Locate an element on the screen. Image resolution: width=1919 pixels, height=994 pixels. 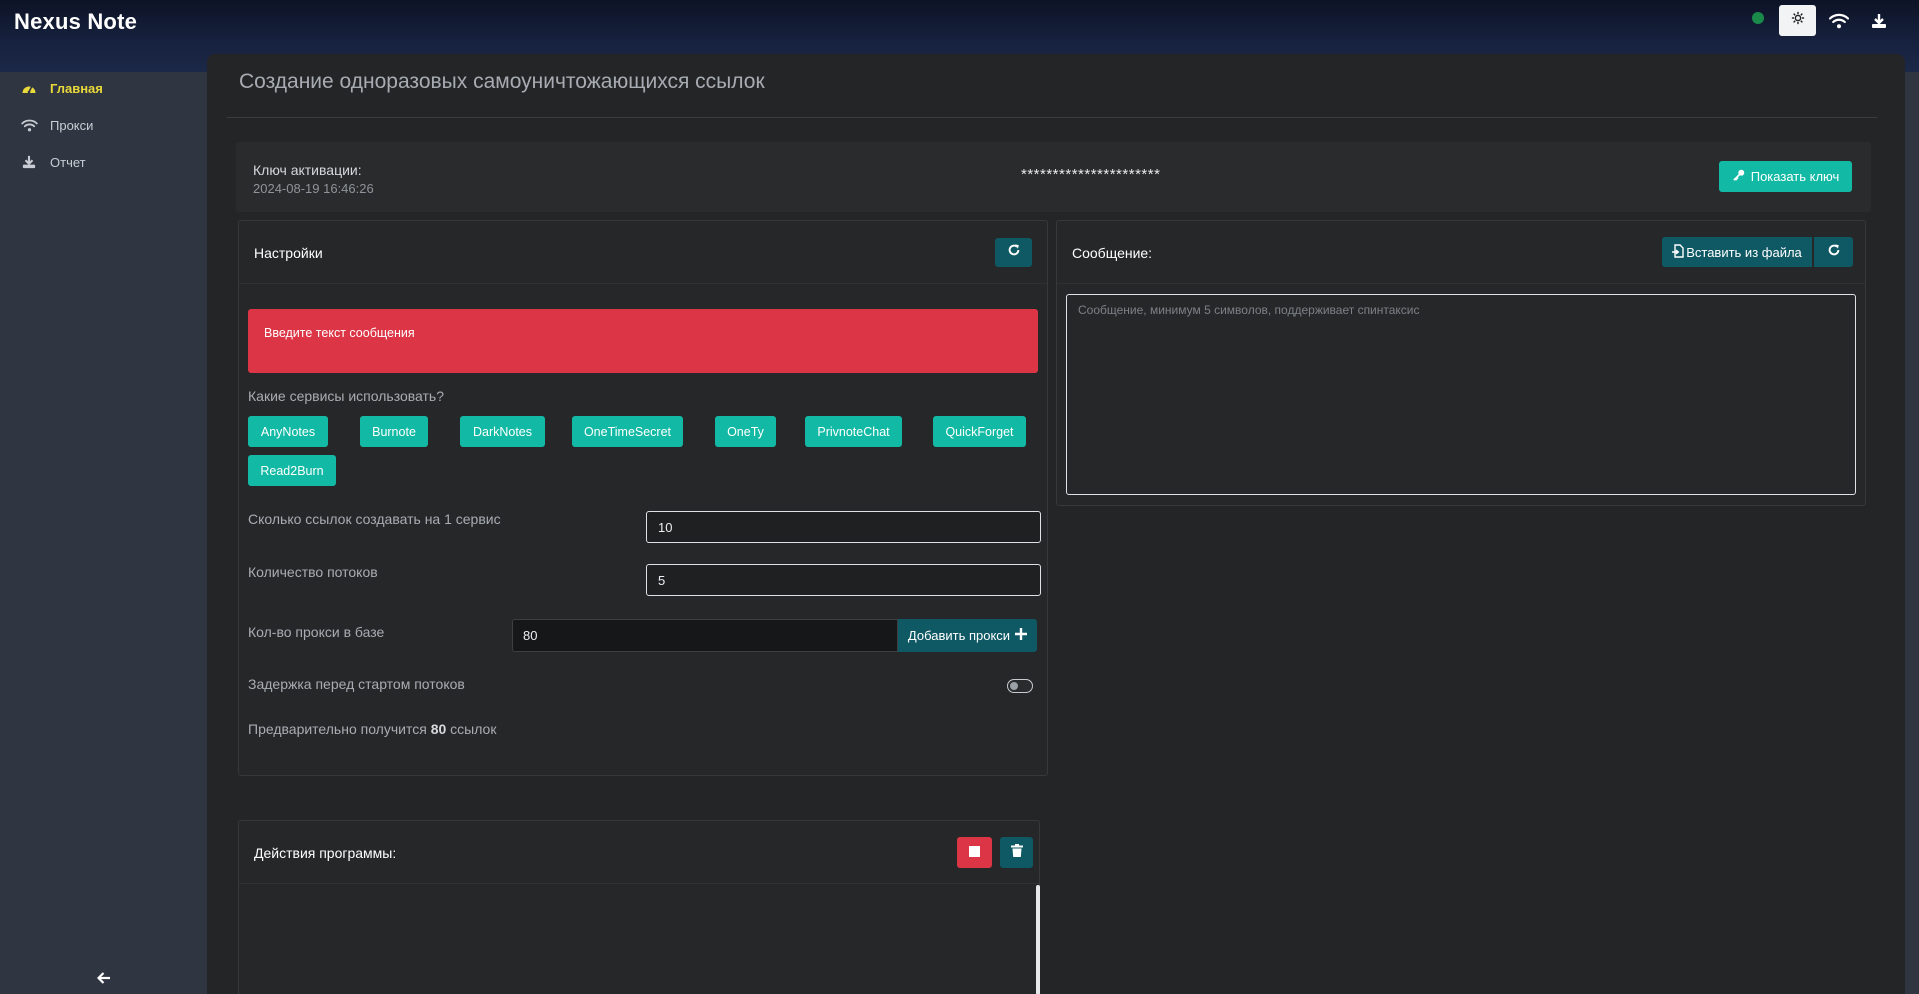
reset-settings-button is located at coordinates (1013, 252).